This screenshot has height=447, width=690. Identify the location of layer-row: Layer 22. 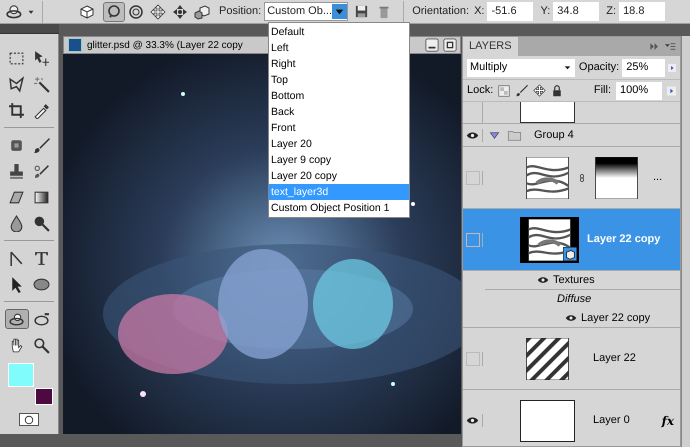
(571, 359).